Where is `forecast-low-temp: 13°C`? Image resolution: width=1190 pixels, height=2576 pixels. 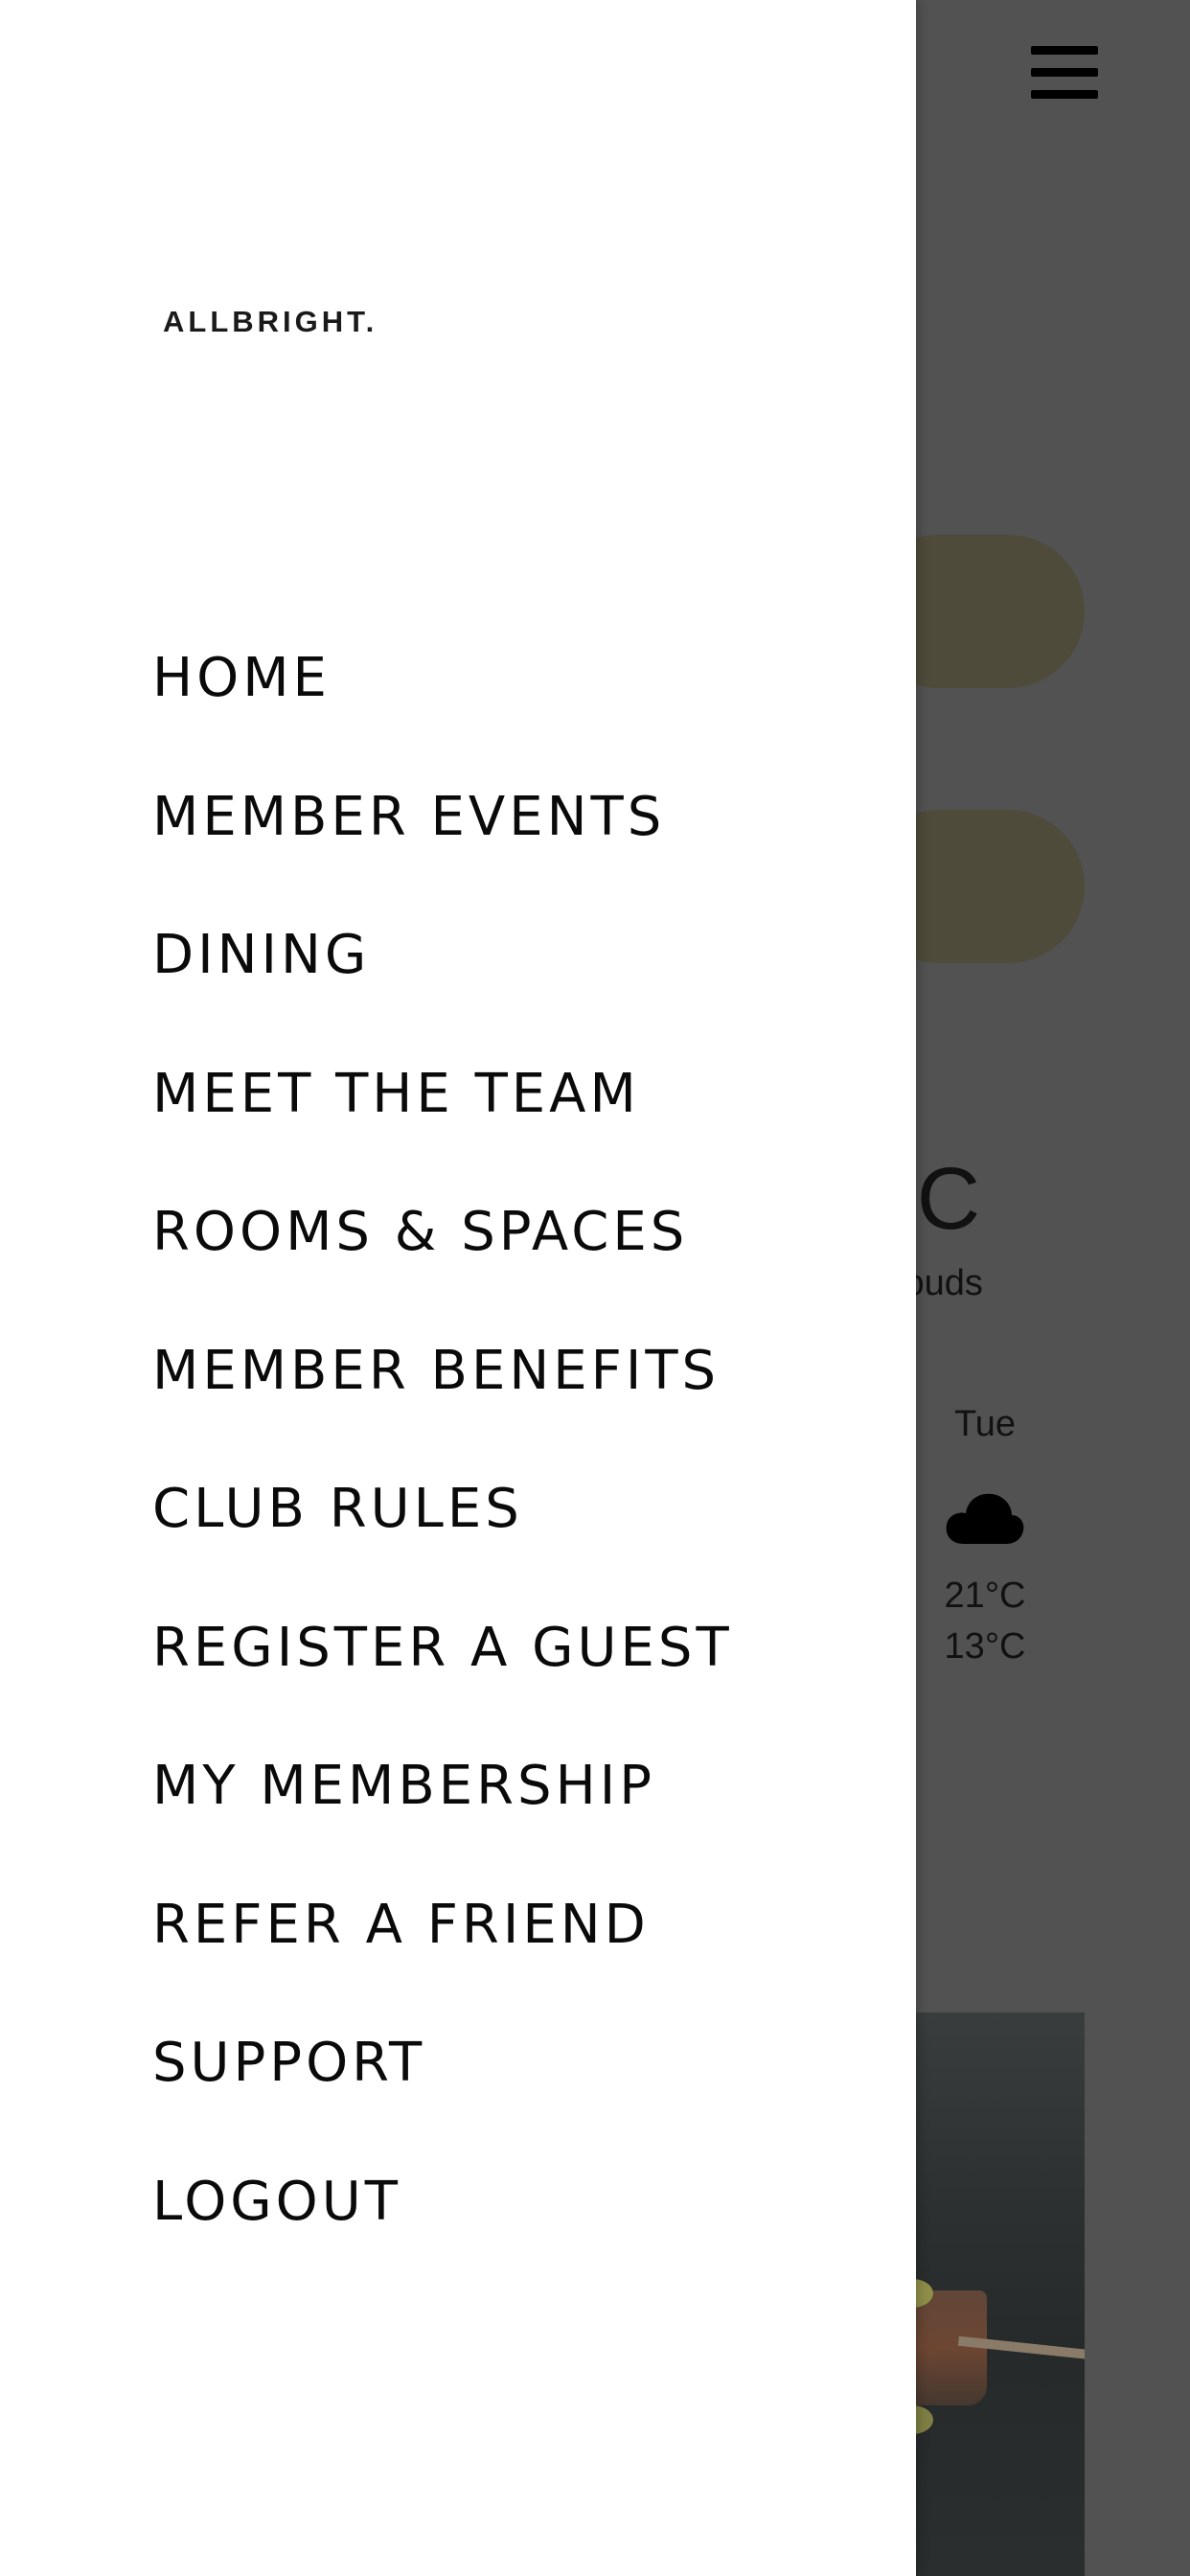
forecast-low-temp: 13°C is located at coordinates (985, 1646).